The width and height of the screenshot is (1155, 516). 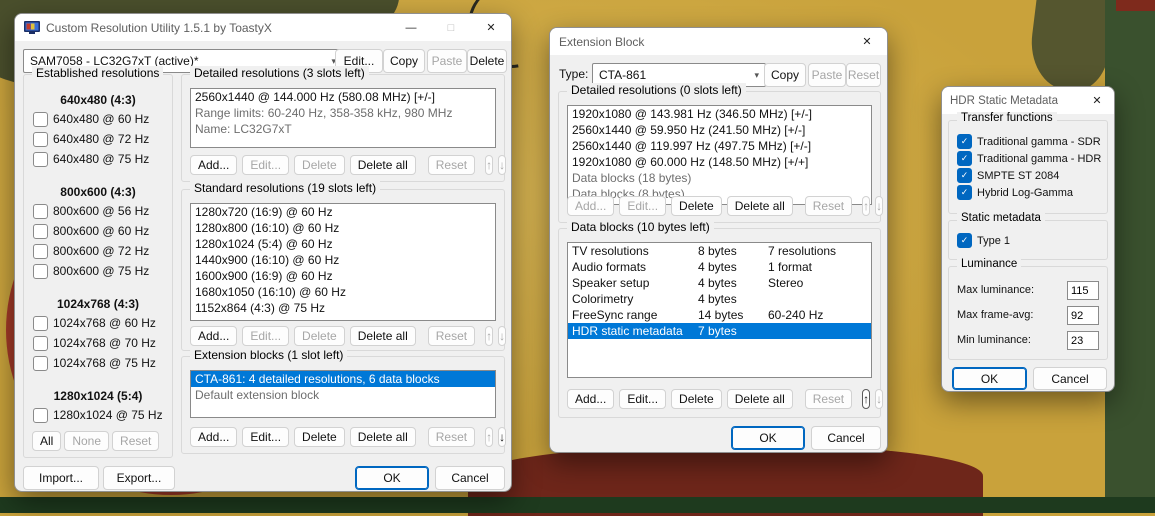 What do you see at coordinates (1083, 290) in the screenshot?
I see `max-luminance-input` at bounding box center [1083, 290].